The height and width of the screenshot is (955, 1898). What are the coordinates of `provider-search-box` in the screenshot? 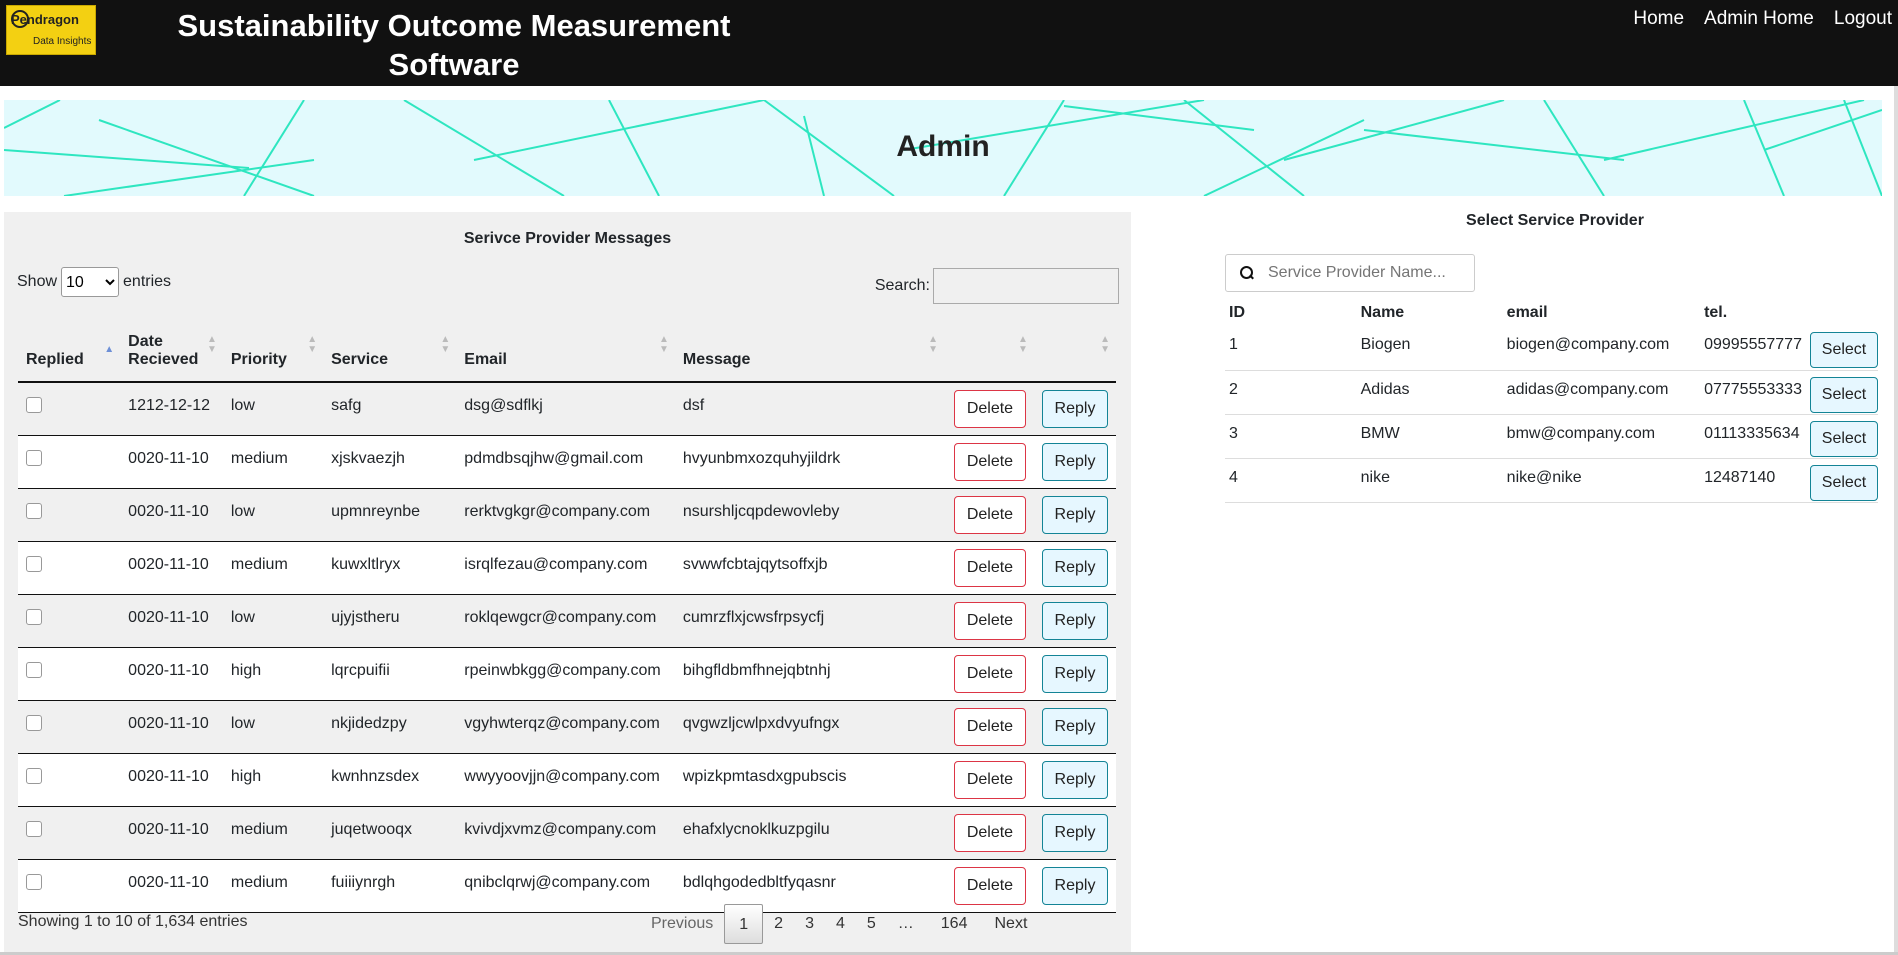 It's located at (1350, 273).